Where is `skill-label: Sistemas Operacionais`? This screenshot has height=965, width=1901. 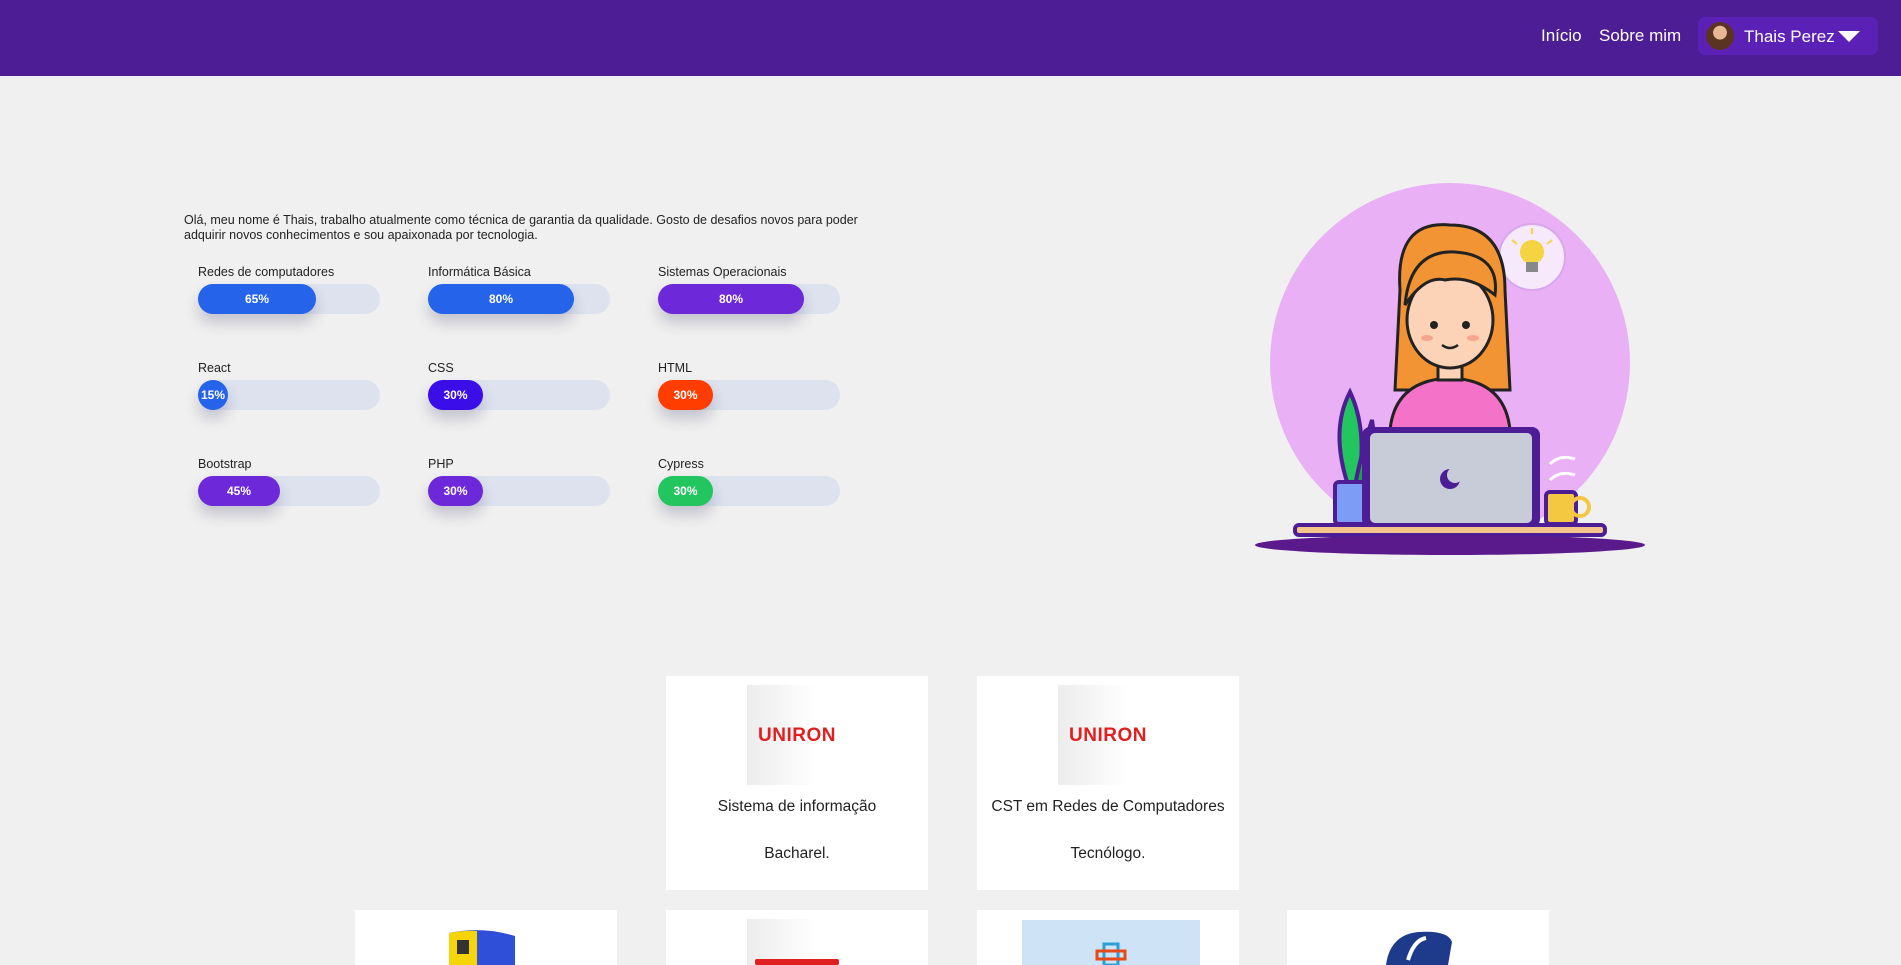
skill-label: Sistemas Operacionais is located at coordinates (722, 272).